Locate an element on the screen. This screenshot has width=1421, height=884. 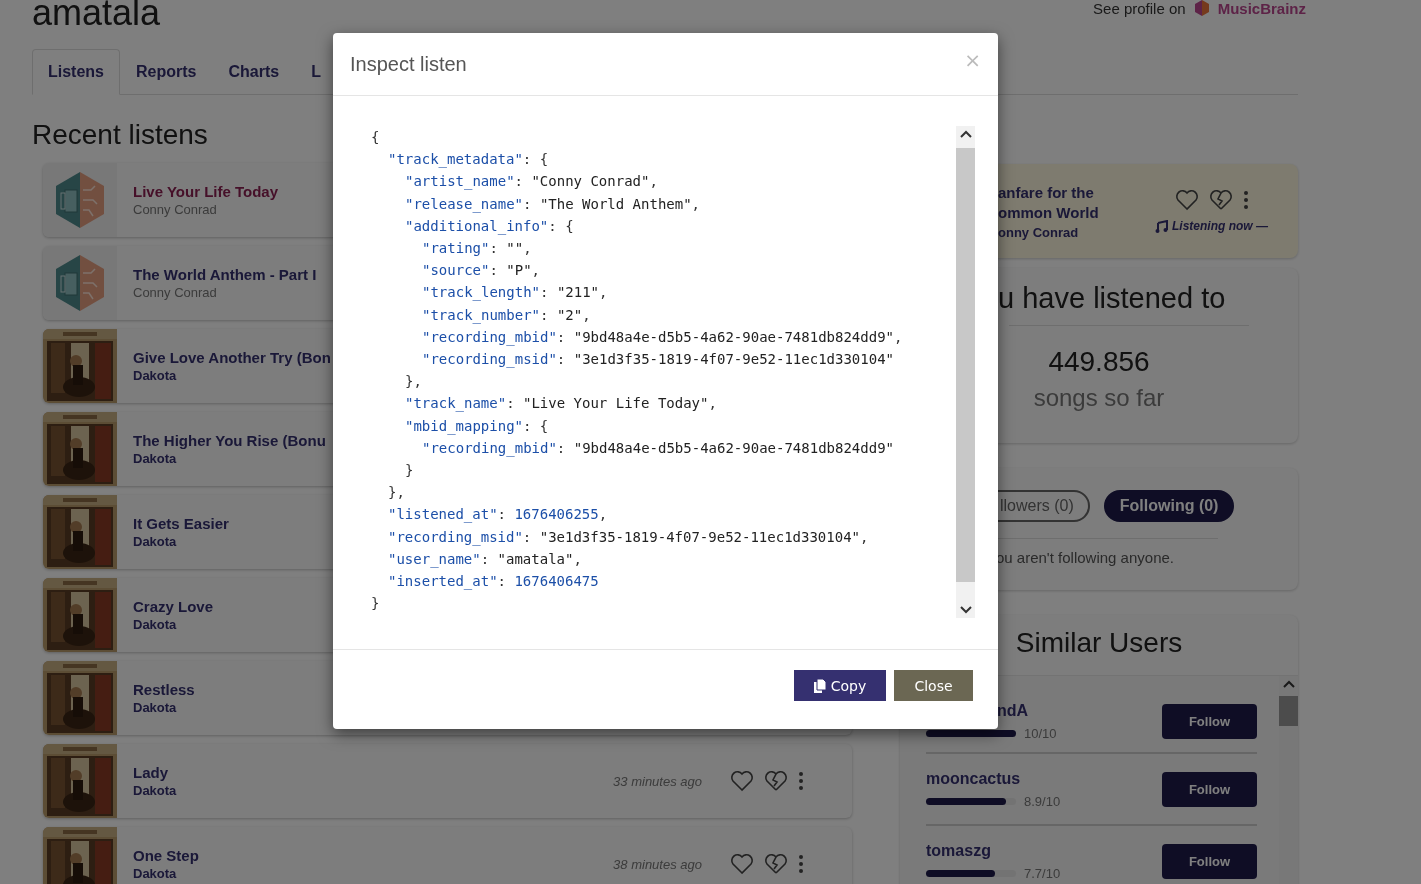
track-title: Lady is located at coordinates (373, 772).